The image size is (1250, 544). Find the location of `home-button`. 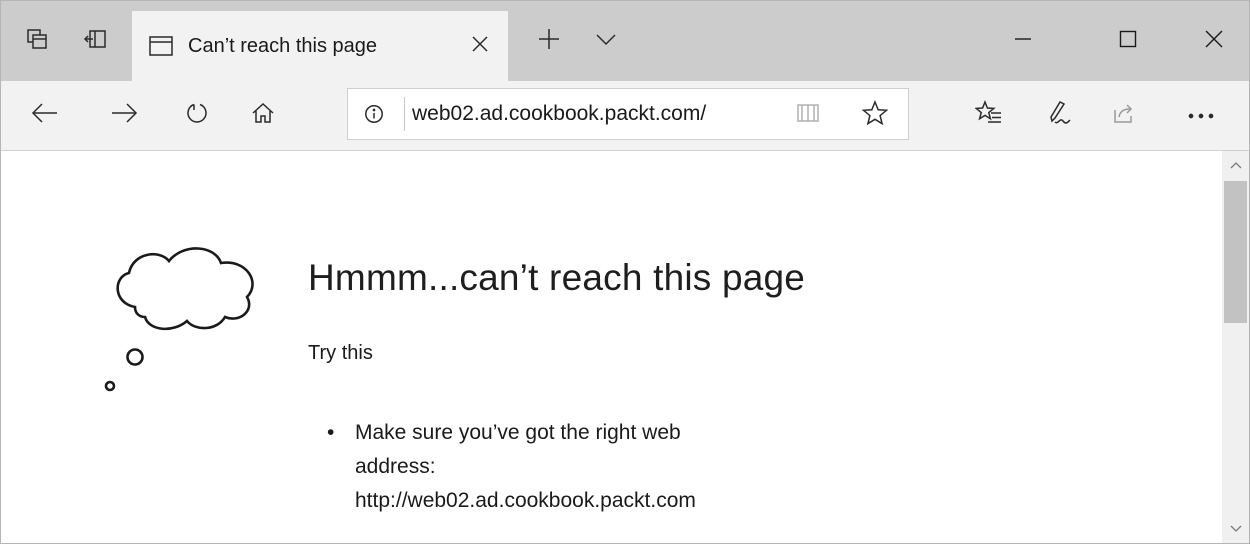

home-button is located at coordinates (263, 115).